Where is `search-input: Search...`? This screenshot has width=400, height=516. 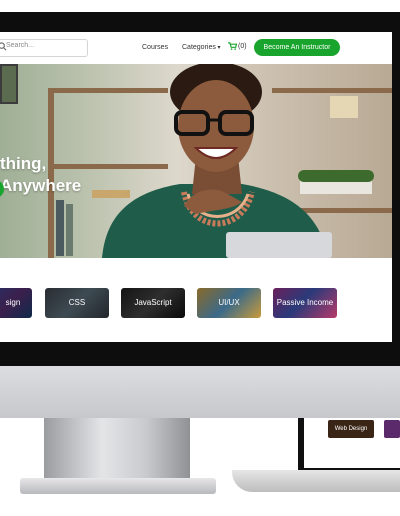
search-input: Search... is located at coordinates (20, 45).